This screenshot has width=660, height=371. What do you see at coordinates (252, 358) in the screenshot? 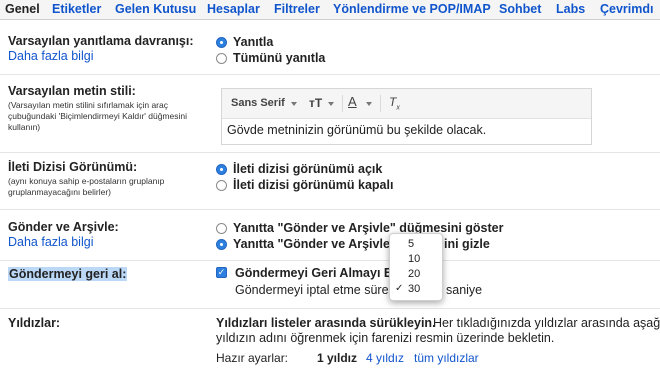
I see `presets-label: Hazır ayarlar:` at bounding box center [252, 358].